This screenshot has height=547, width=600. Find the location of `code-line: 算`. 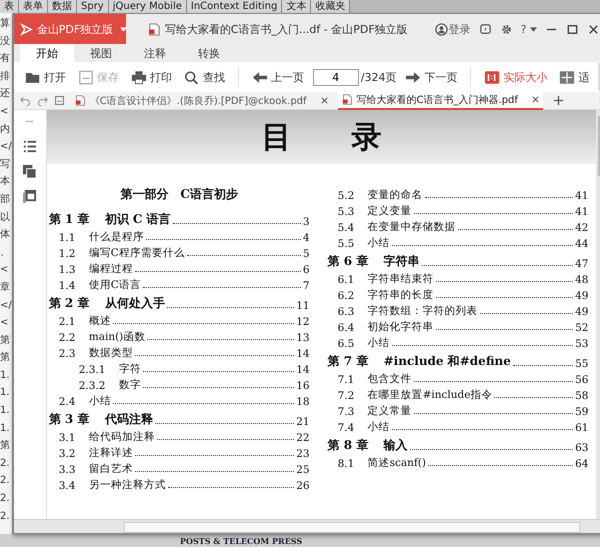

code-line: 算 is located at coordinates (5, 24).